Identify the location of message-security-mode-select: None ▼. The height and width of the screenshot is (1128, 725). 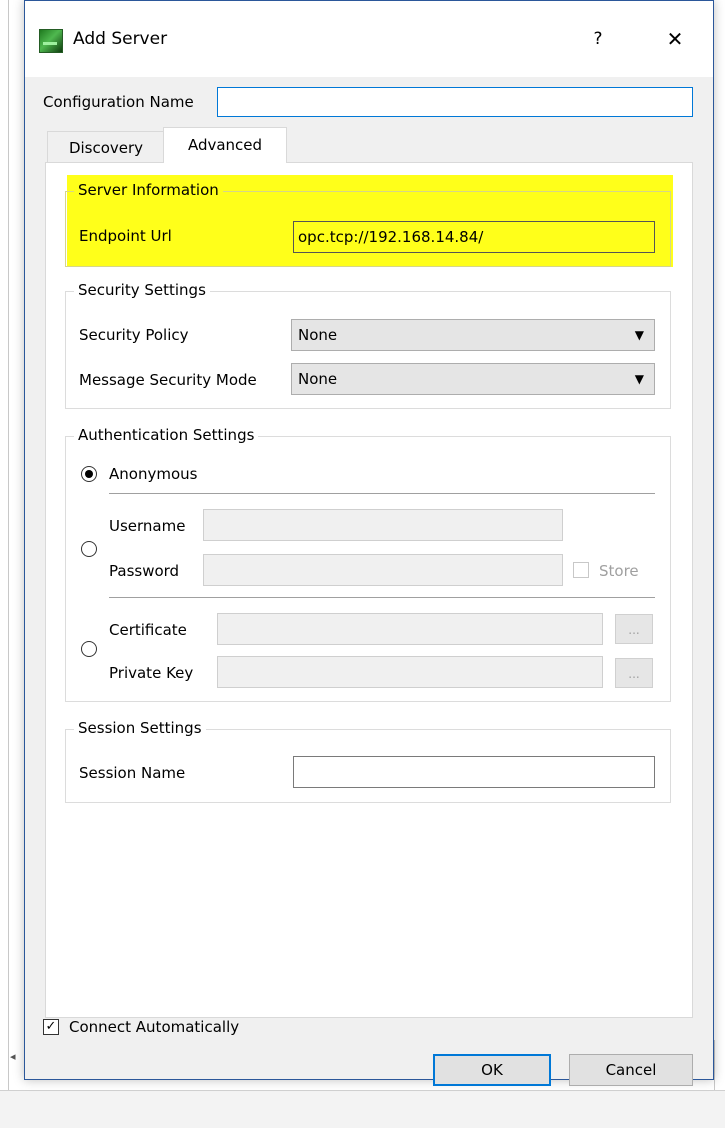
(473, 379).